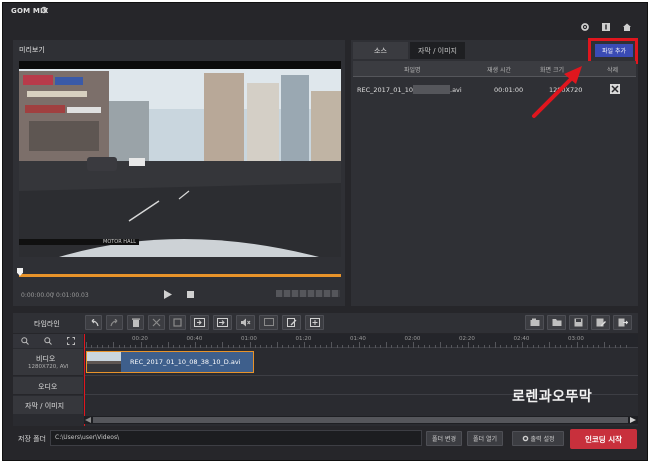 This screenshot has width=650, height=463. What do you see at coordinates (211, 323) in the screenshot?
I see `timeline-tool-buttons` at bounding box center [211, 323].